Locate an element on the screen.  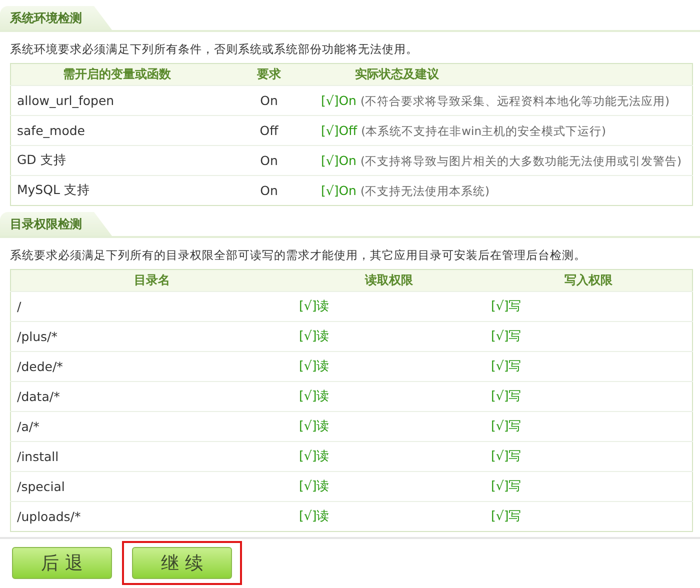
status-note: (本系统不支持在非win主机的安全模式下运行) is located at coordinates (483, 131).